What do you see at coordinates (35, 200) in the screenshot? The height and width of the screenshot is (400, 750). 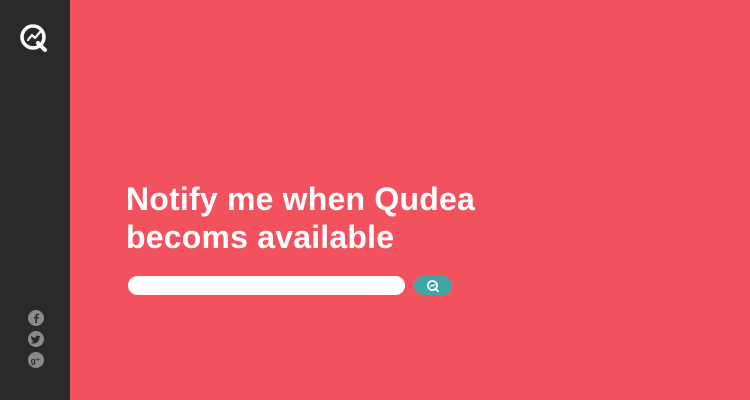 I see `sidebar: g +` at bounding box center [35, 200].